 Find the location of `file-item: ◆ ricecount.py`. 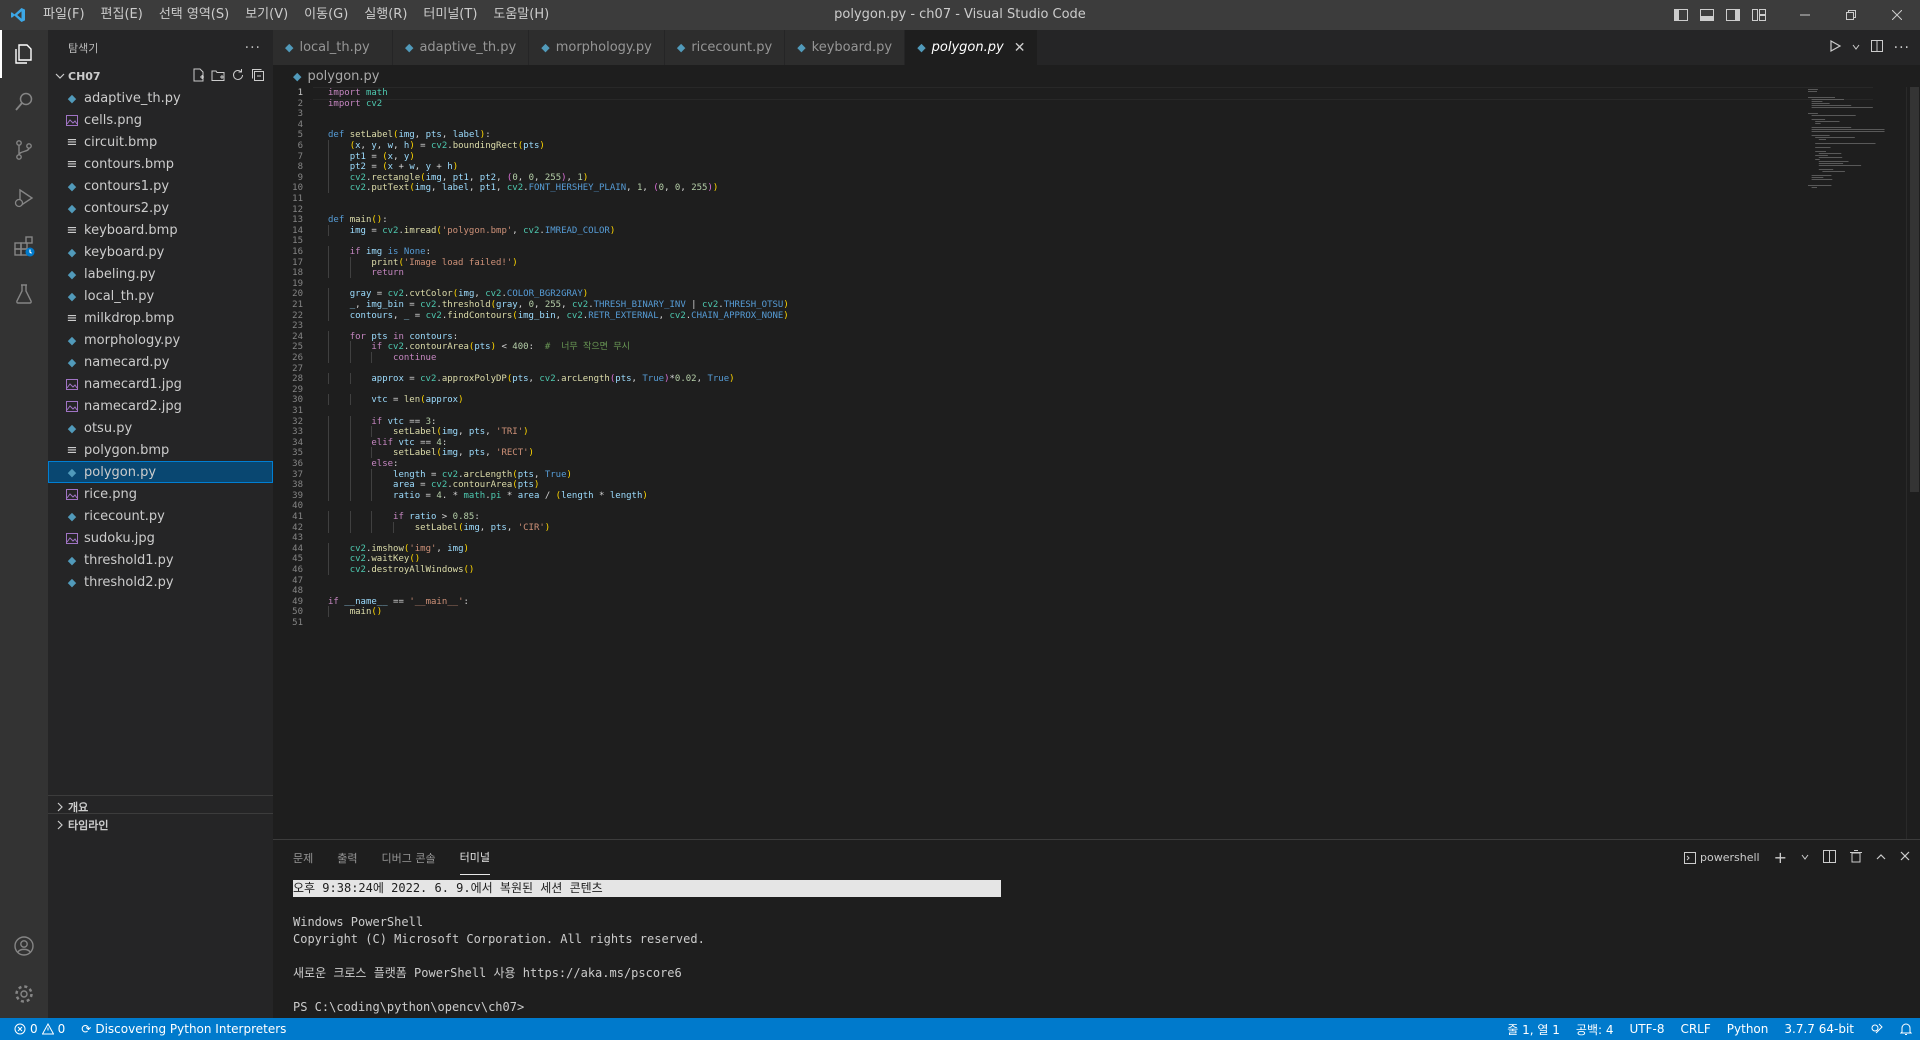

file-item: ◆ ricecount.py is located at coordinates (160, 516).